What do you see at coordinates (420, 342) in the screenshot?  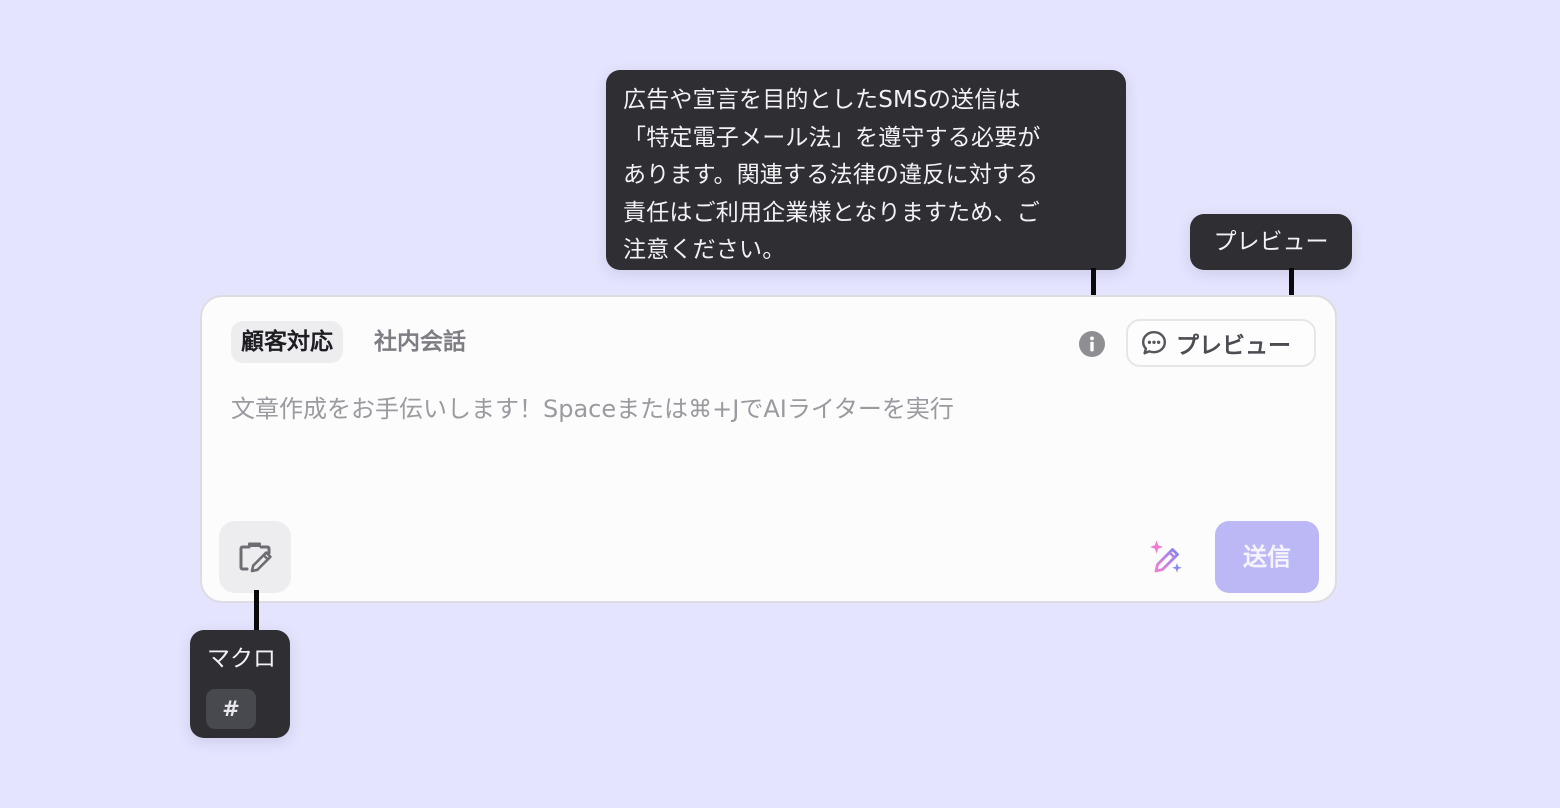 I see `tab-internal-chat: 社内会話` at bounding box center [420, 342].